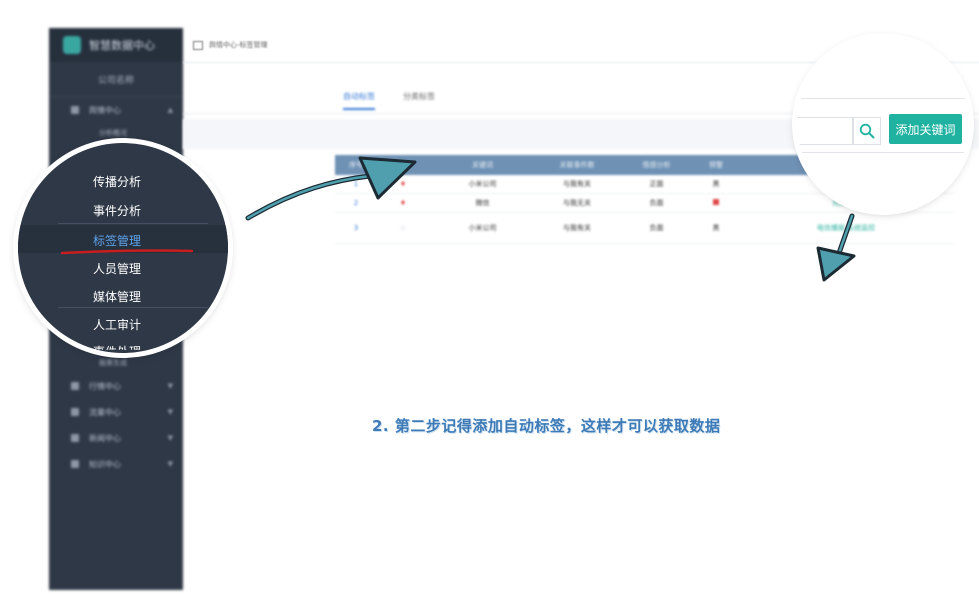  I want to click on red-flag-icon, so click(716, 202).